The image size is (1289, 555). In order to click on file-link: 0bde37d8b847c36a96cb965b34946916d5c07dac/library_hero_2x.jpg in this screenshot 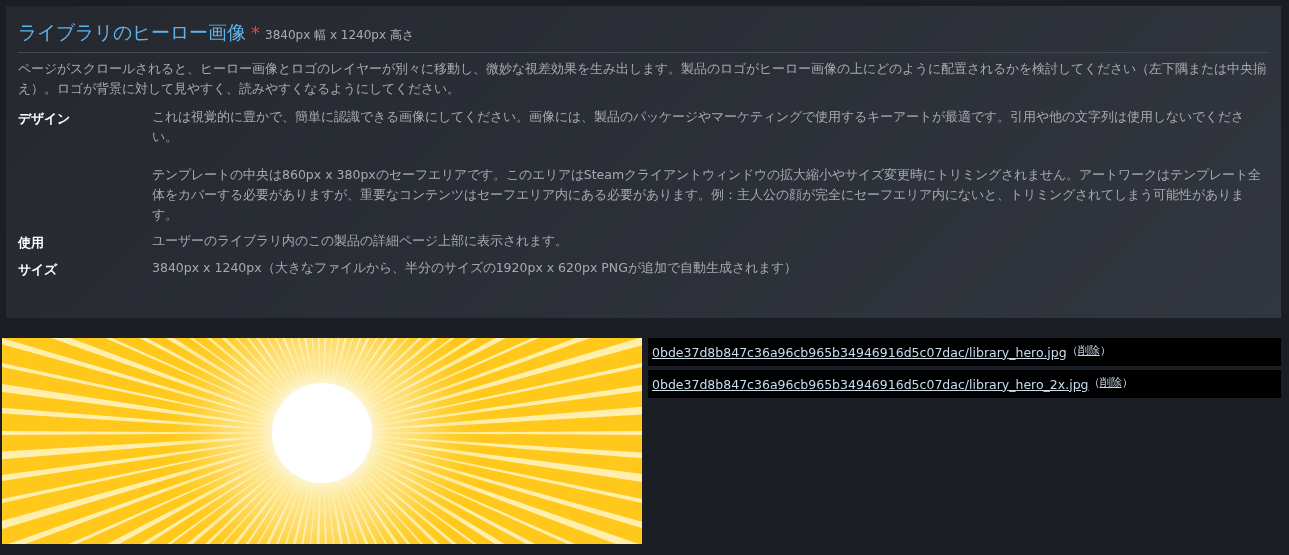, I will do `click(870, 384)`.